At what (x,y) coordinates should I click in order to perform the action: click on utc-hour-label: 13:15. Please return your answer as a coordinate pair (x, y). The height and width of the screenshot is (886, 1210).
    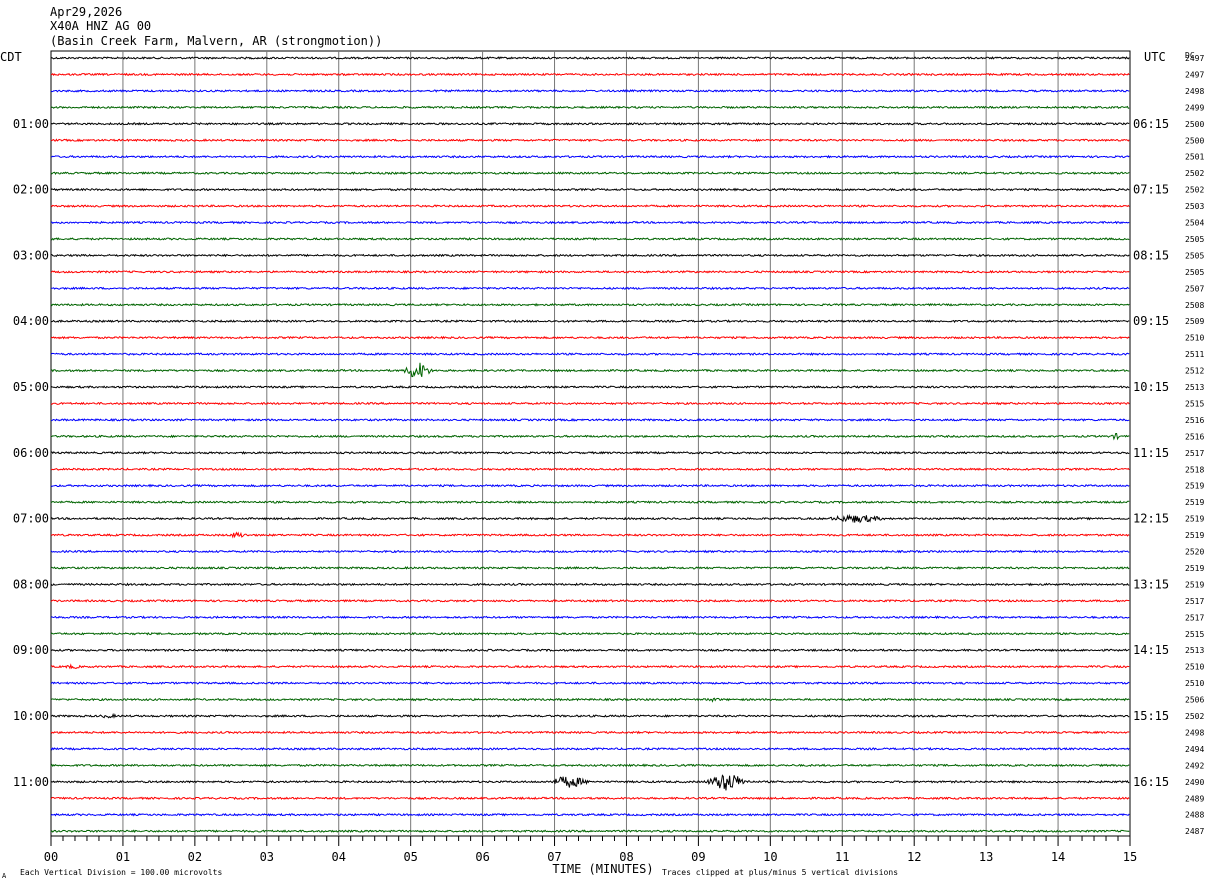
    Looking at the image, I should click on (1151, 584).